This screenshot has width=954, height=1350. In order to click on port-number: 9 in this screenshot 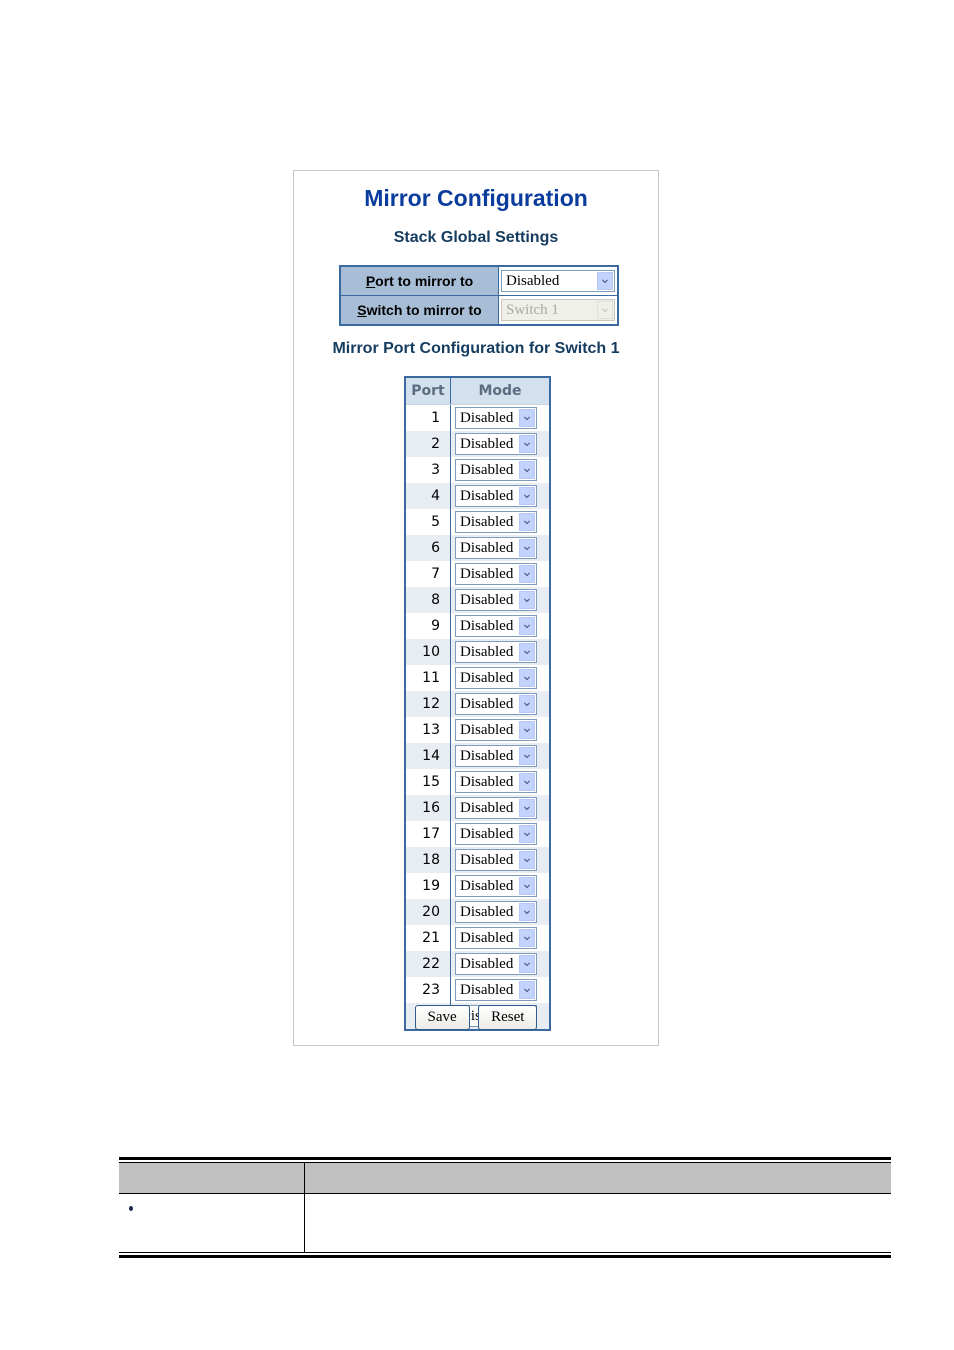, I will do `click(428, 626)`.